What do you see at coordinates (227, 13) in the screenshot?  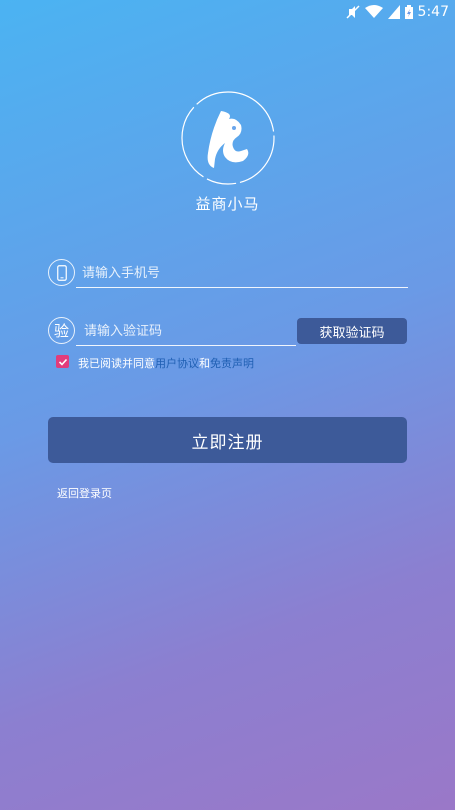 I see `status-bar: 5:47` at bounding box center [227, 13].